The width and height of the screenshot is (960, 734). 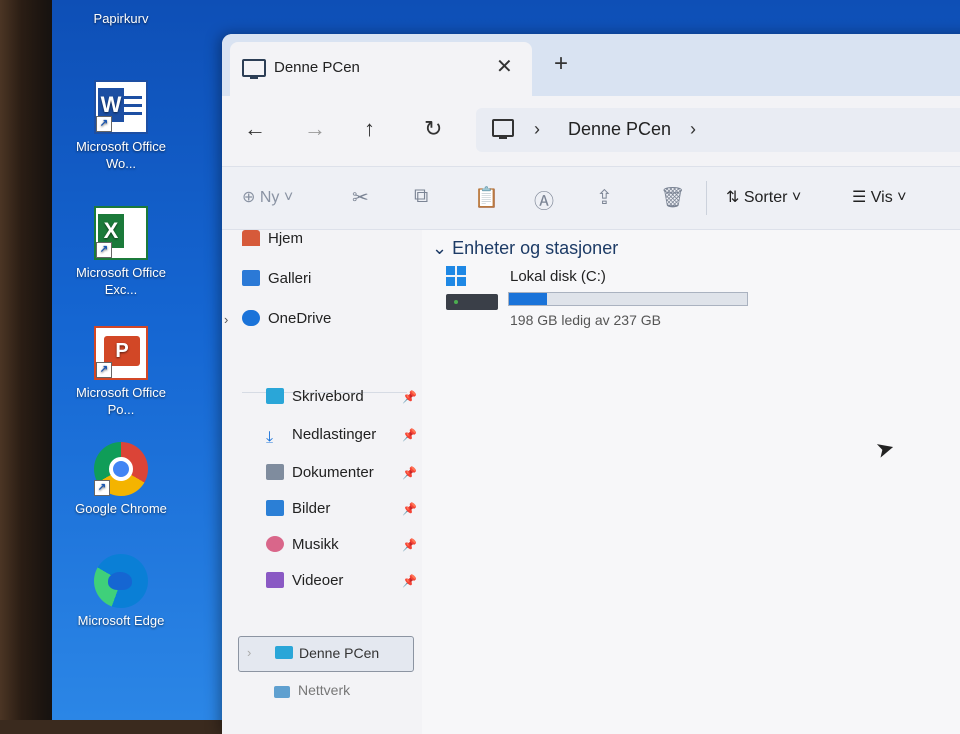 What do you see at coordinates (334, 434) in the screenshot?
I see `sidebar-item-label: Nedlastinger` at bounding box center [334, 434].